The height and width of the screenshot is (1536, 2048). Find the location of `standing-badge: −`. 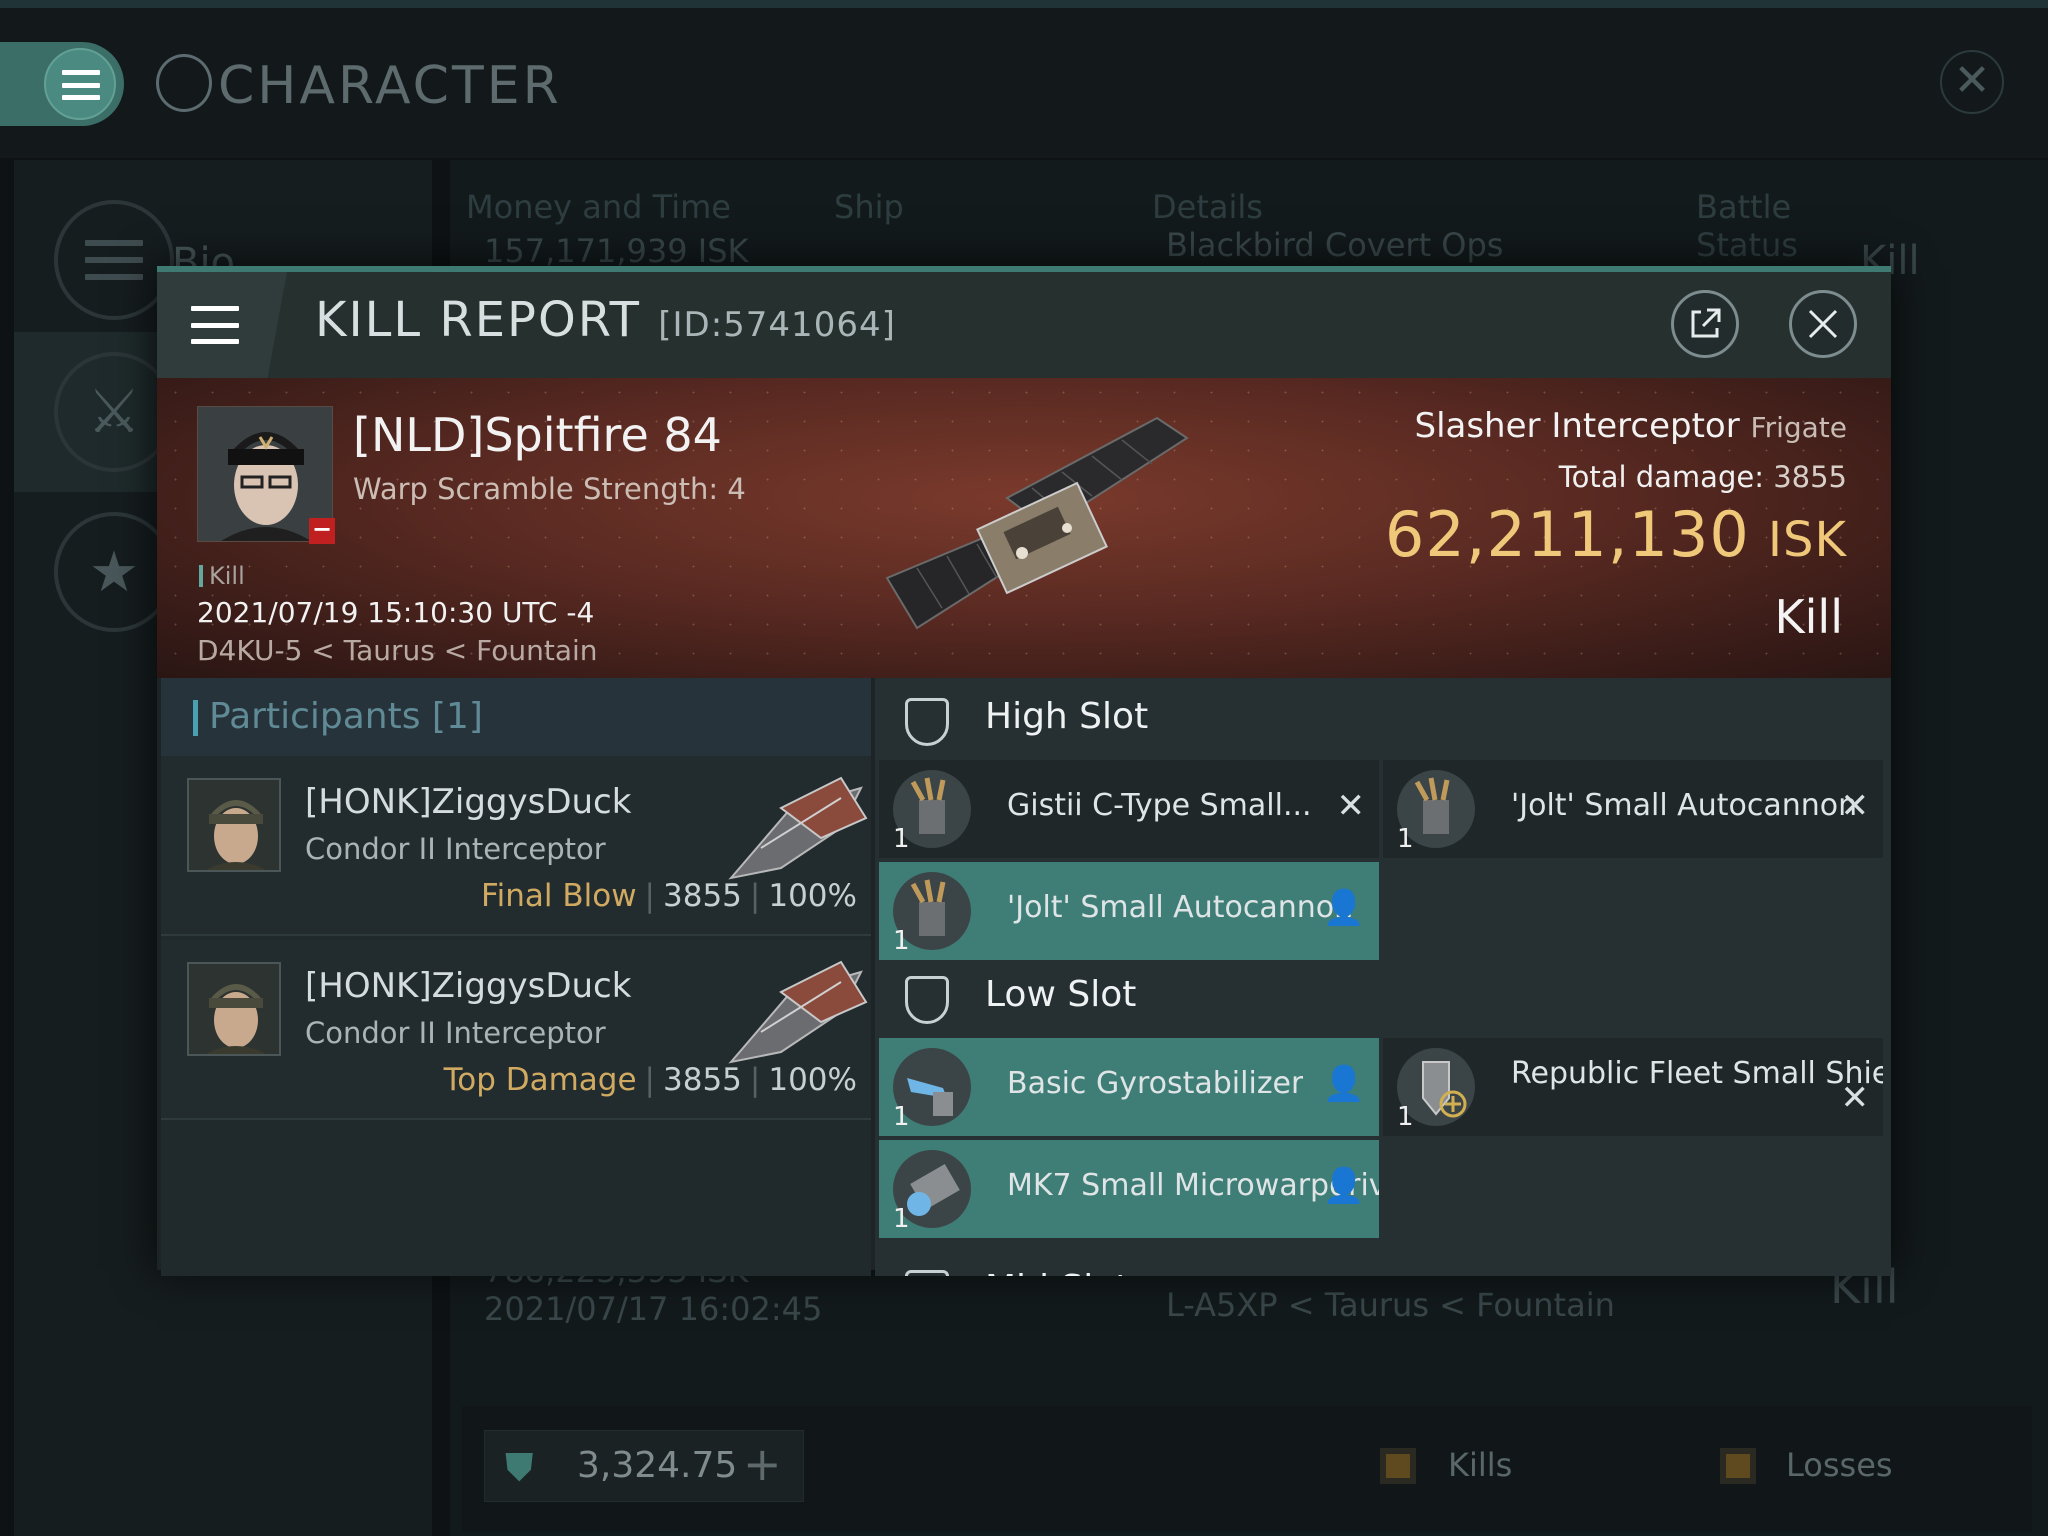

standing-badge: − is located at coordinates (322, 530).